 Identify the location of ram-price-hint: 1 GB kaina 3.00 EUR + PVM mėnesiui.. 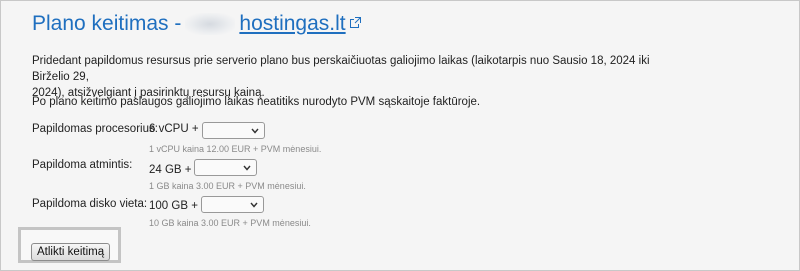
(227, 186).